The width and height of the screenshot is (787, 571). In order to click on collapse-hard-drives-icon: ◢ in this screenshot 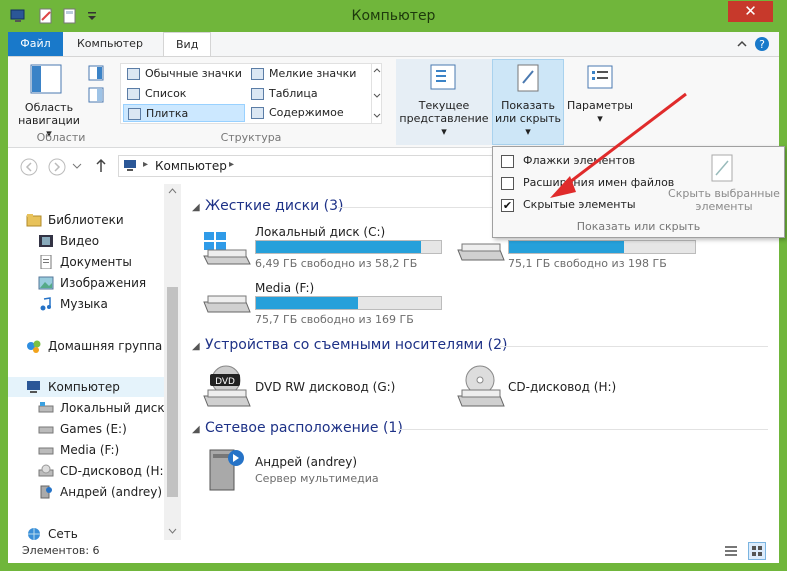, I will do `click(196, 207)`.